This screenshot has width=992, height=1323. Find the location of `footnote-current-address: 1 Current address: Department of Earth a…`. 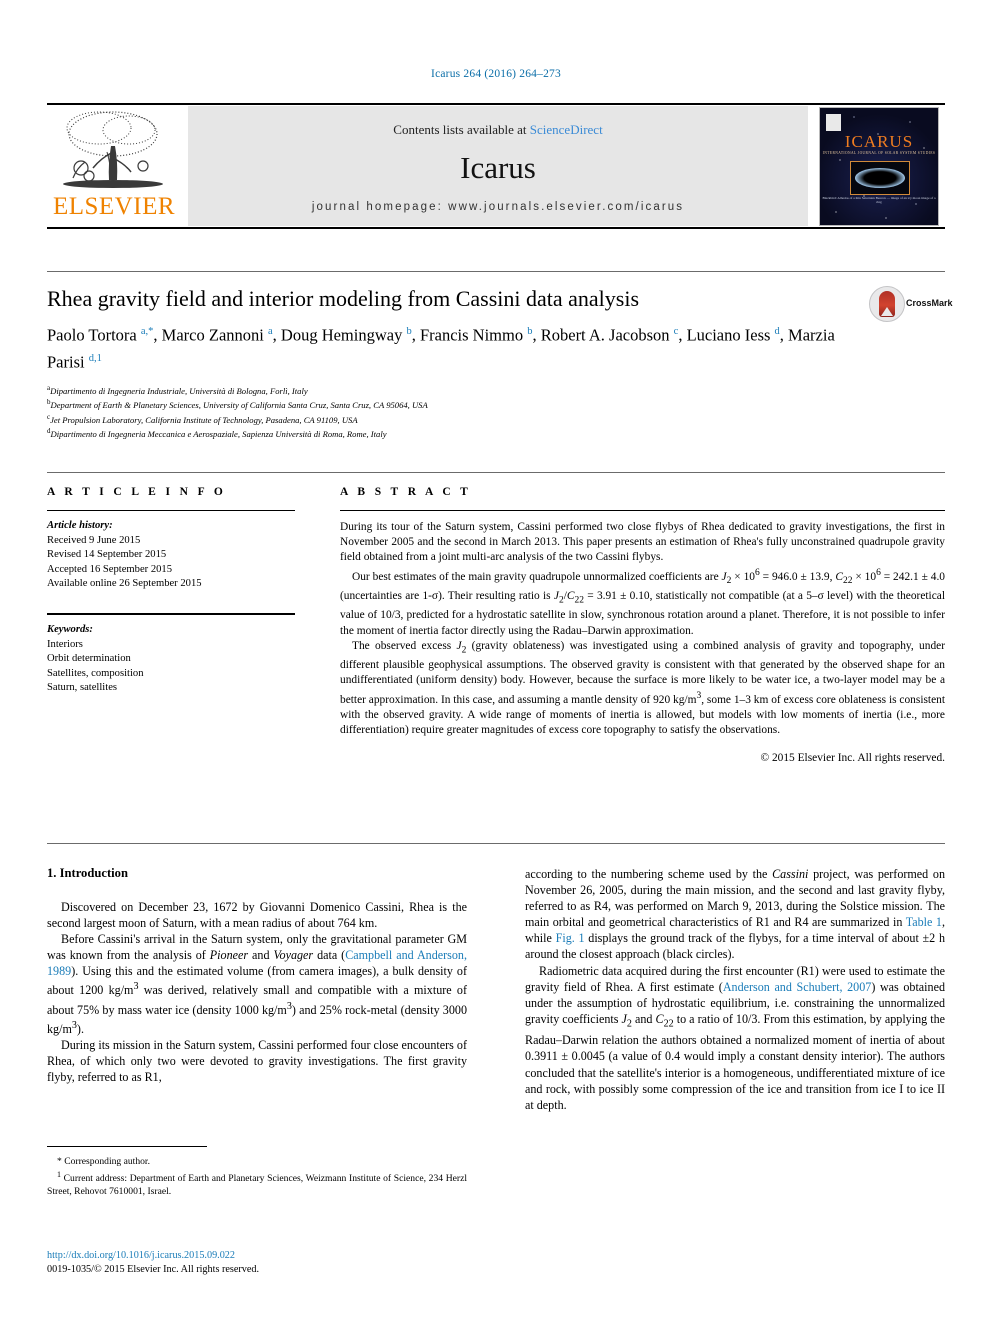

footnote-current-address: 1 Current address: Department of Earth a… is located at coordinates (257, 1184).